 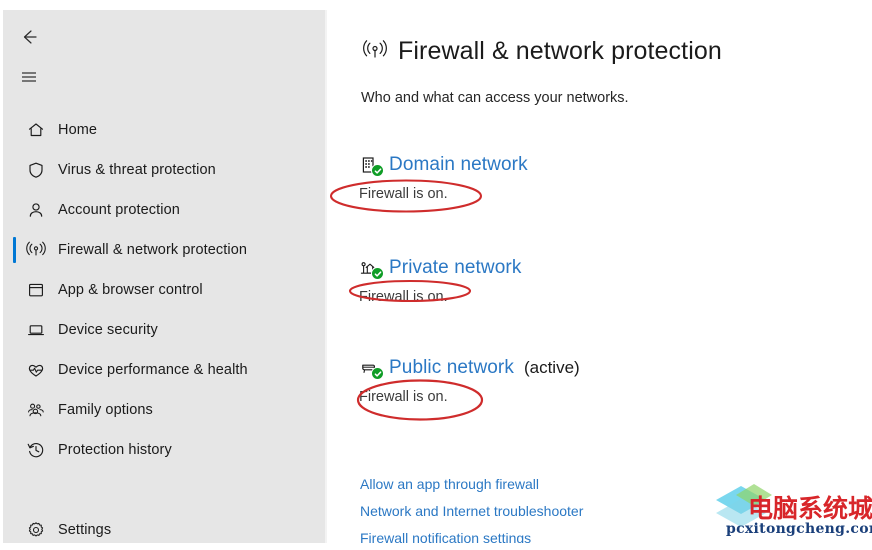 I want to click on gear-icon, so click(x=36, y=530).